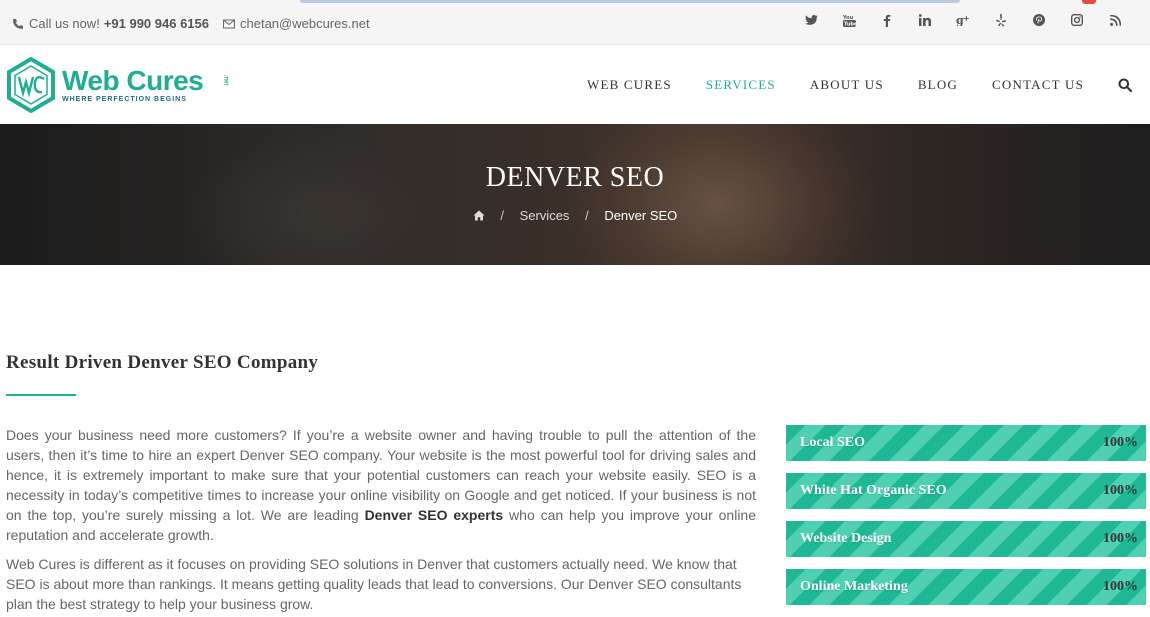  I want to click on skill-label: White Hat Organic SEO, so click(873, 490).